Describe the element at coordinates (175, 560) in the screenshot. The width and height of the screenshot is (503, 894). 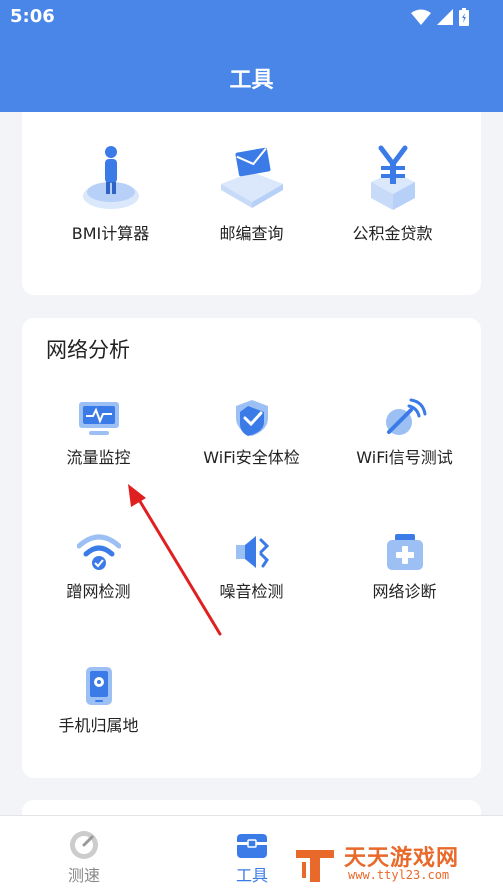
I see `annotation-arrow` at that location.